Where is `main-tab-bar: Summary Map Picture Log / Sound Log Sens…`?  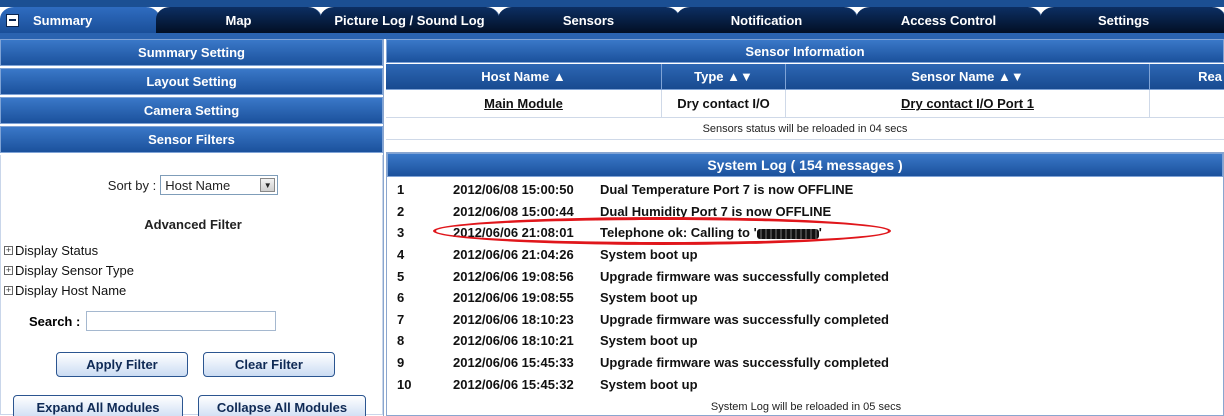
main-tab-bar: Summary Map Picture Log / Sound Log Sens… is located at coordinates (612, 17).